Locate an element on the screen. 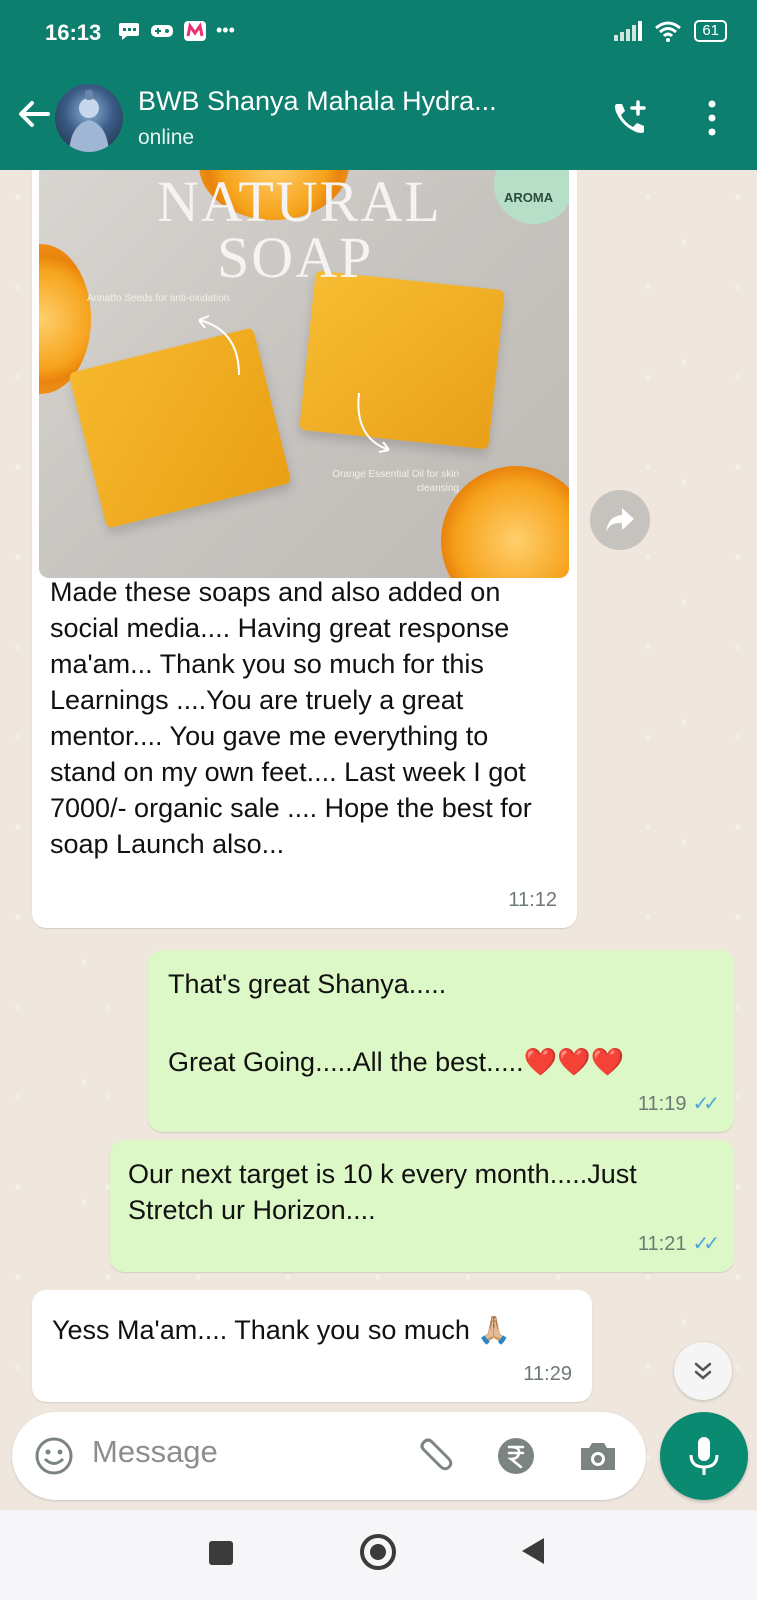 The height and width of the screenshot is (1600, 757). more-options-icon is located at coordinates (712, 118).